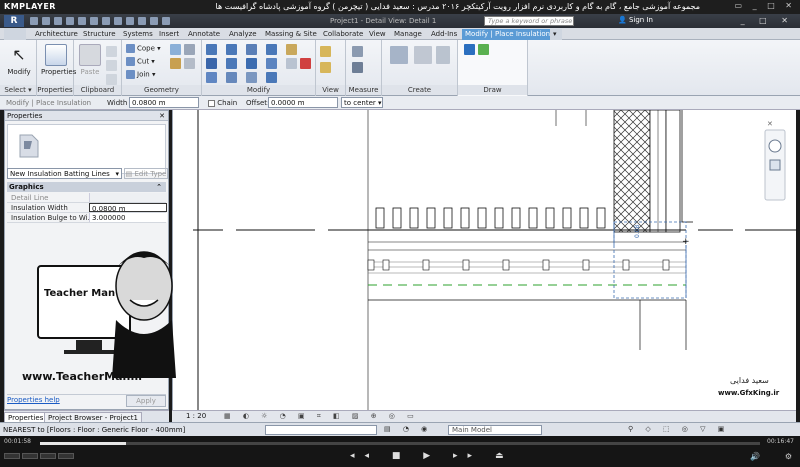 The width and height of the screenshot is (800, 467). I want to click on tab-massing-site: Massing & Site, so click(291, 34).